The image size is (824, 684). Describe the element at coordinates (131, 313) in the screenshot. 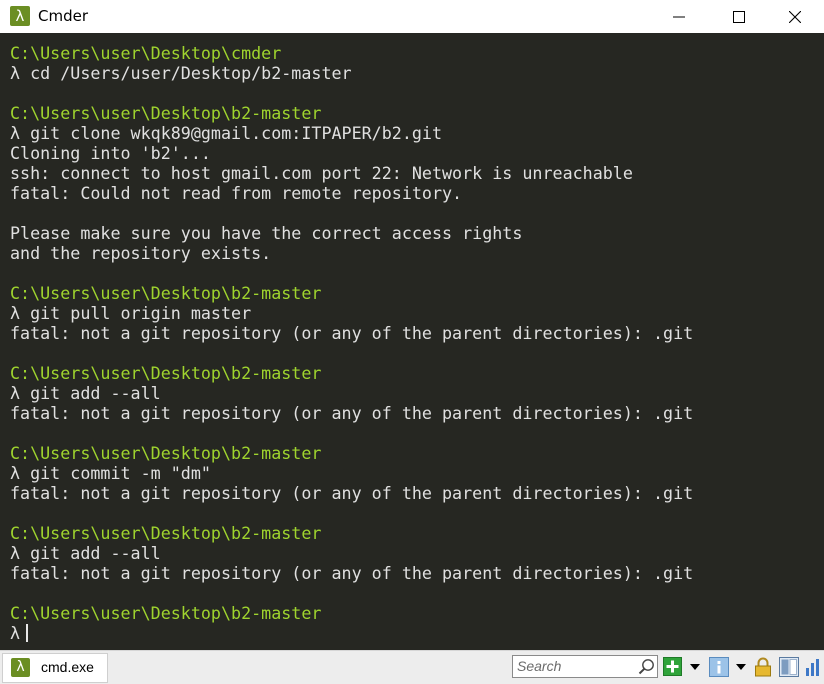

I see `command-line: λ git pull origin master` at that location.